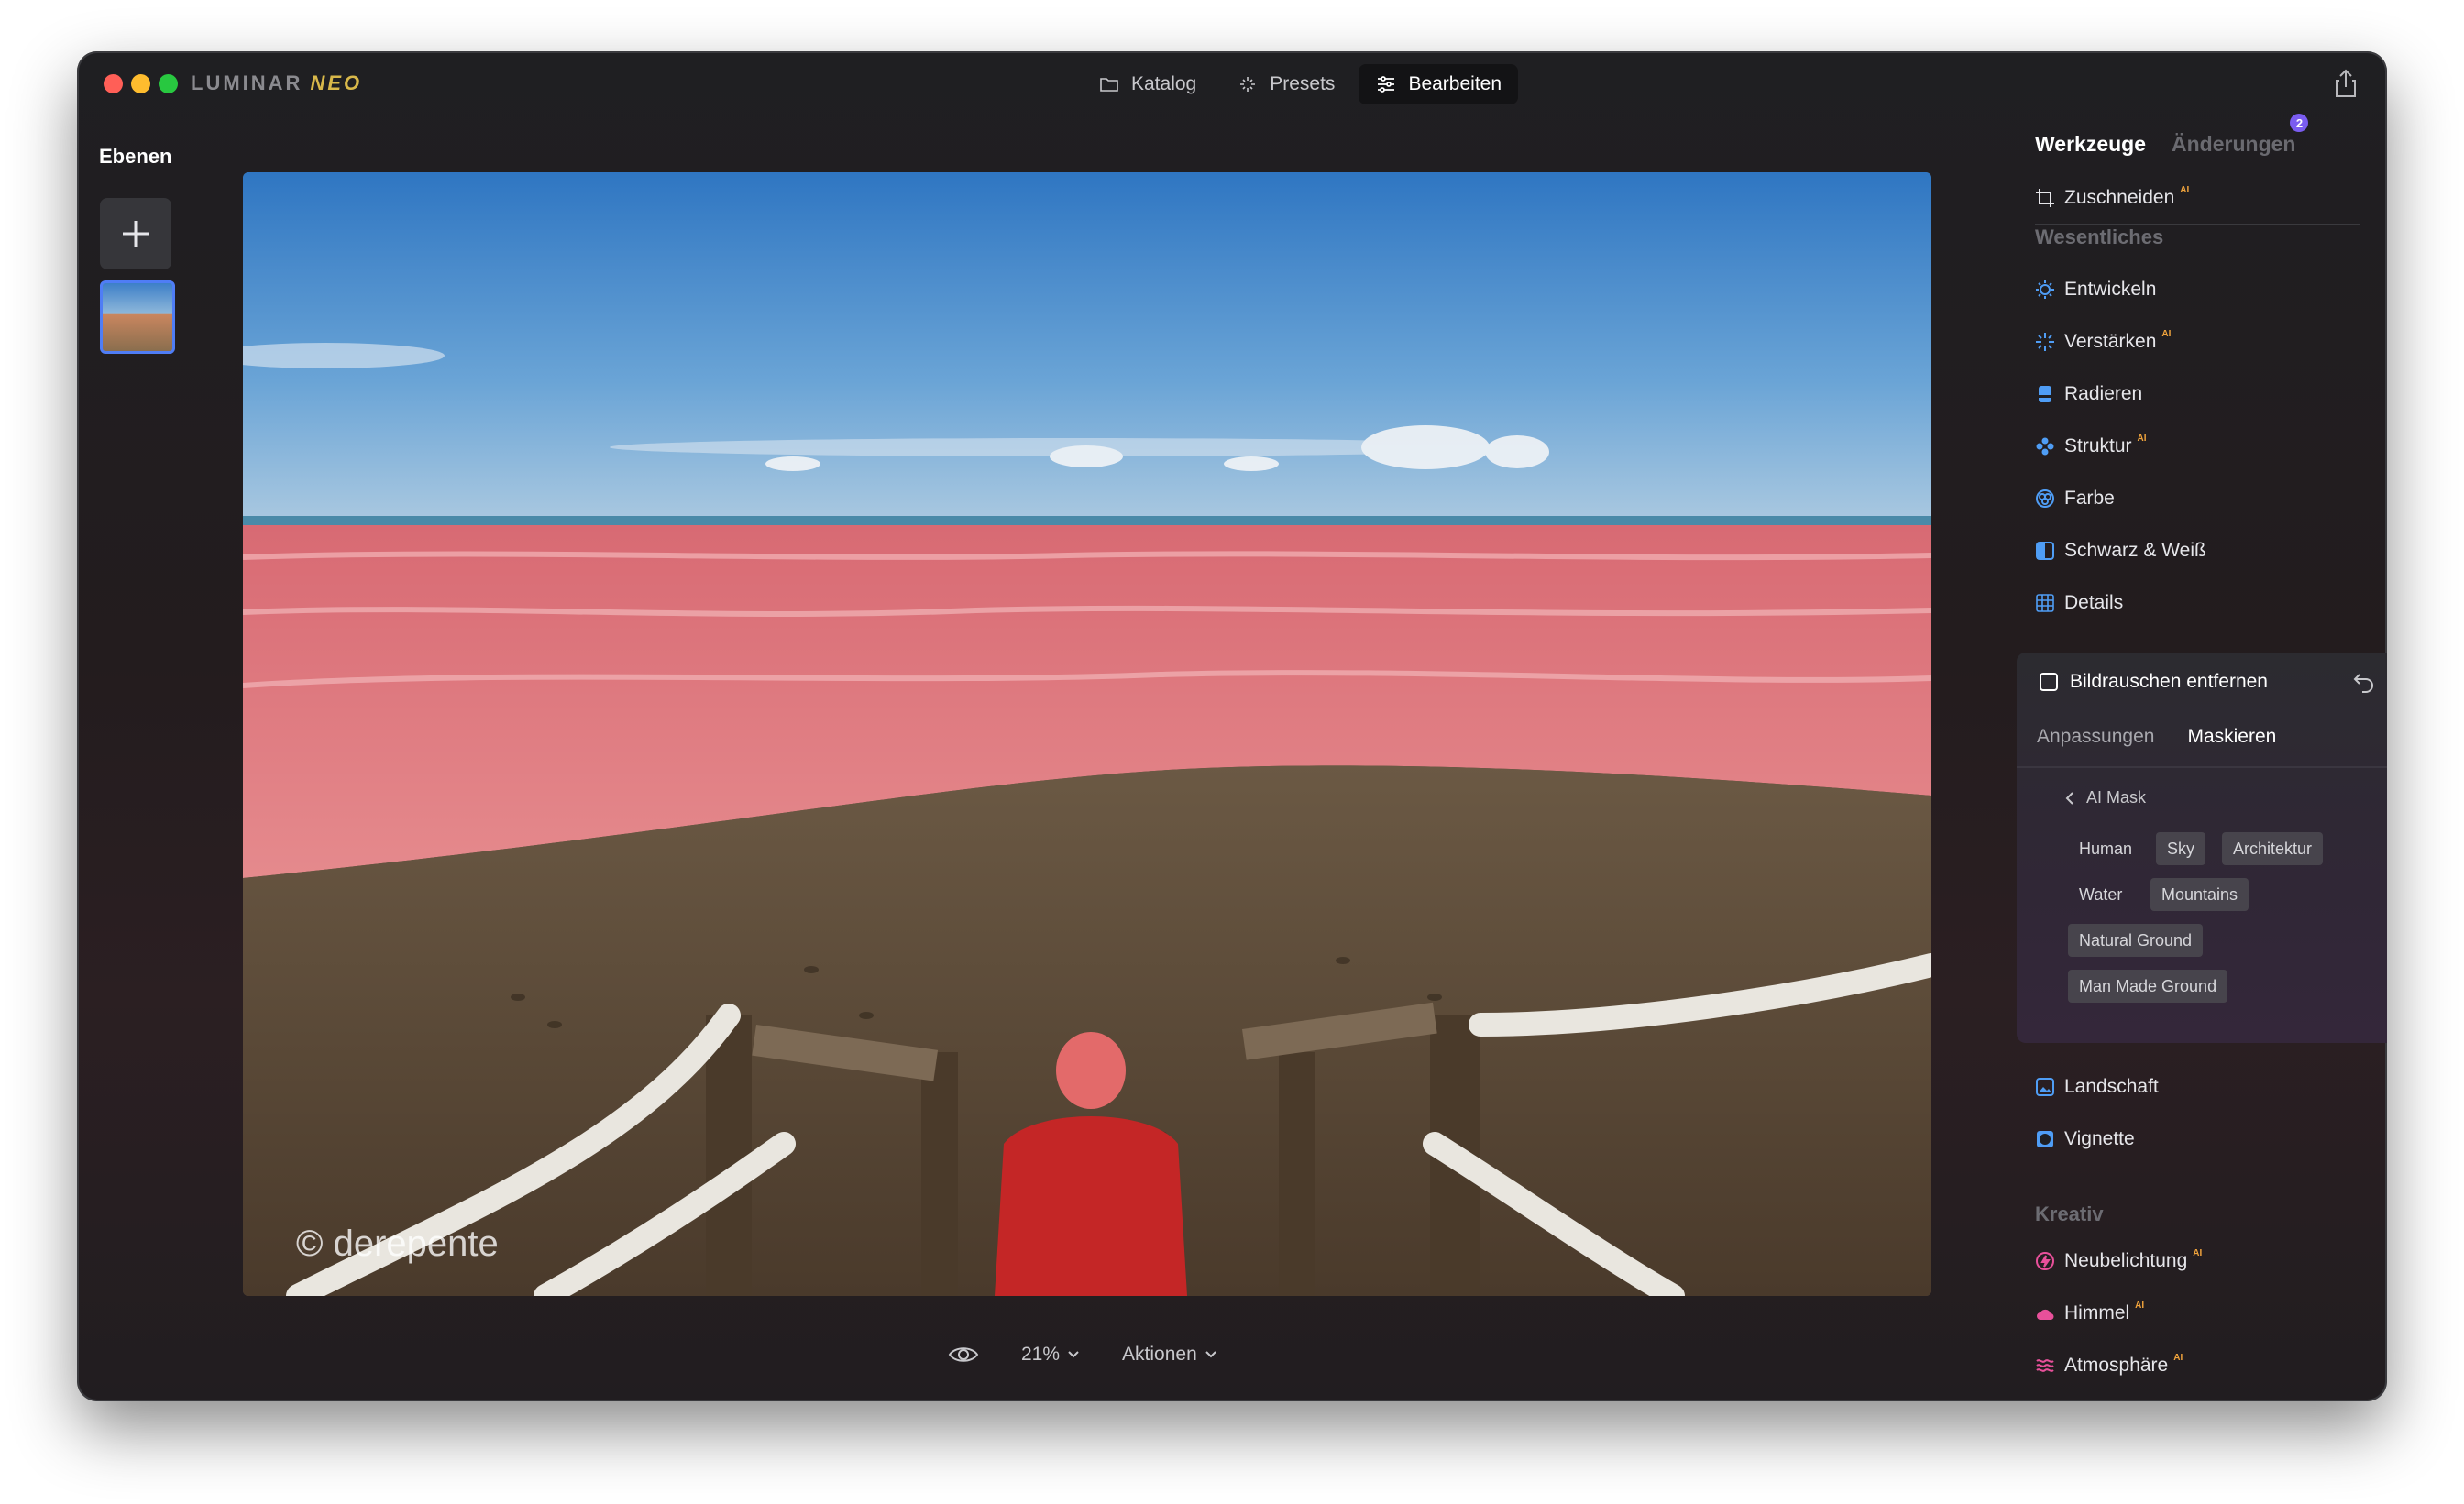 The width and height of the screenshot is (2464, 1504). I want to click on tool-relight: Neubelichtung AI, so click(2119, 1259).